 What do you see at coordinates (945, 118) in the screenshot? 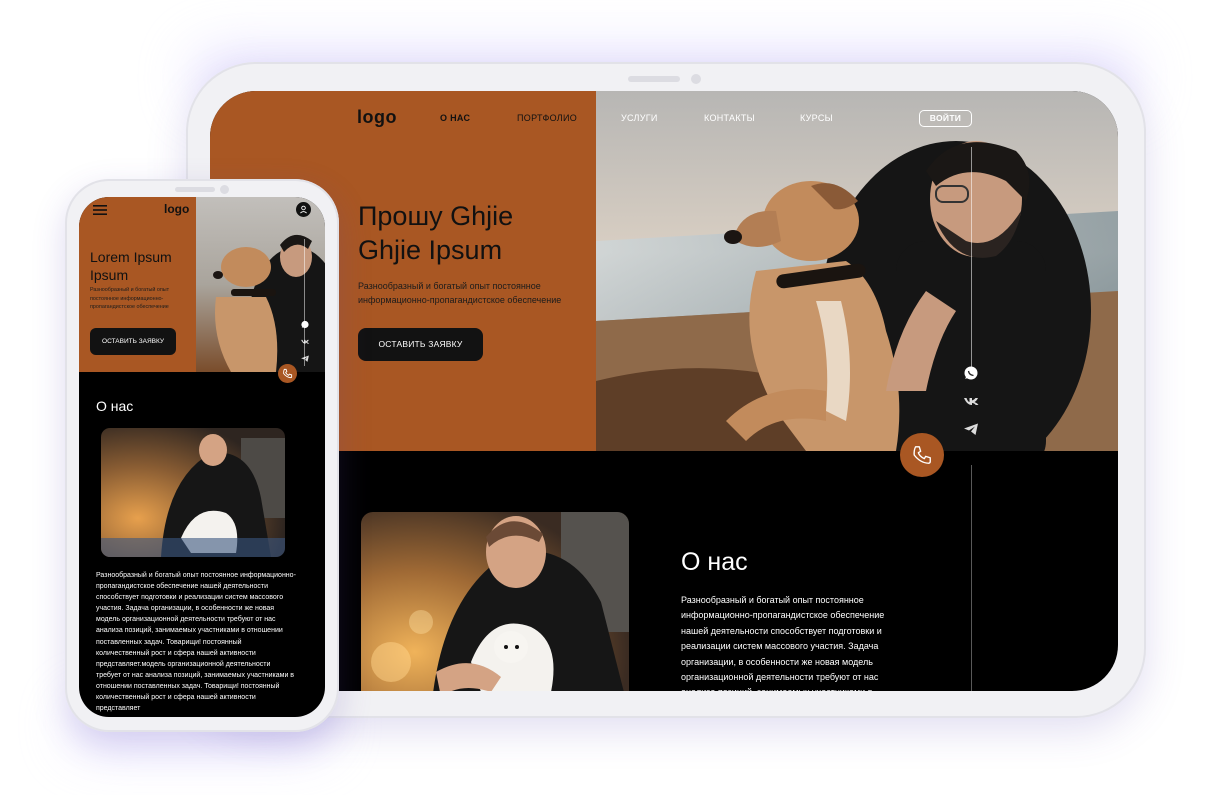
I see `login-button: ВОЙТИ` at bounding box center [945, 118].